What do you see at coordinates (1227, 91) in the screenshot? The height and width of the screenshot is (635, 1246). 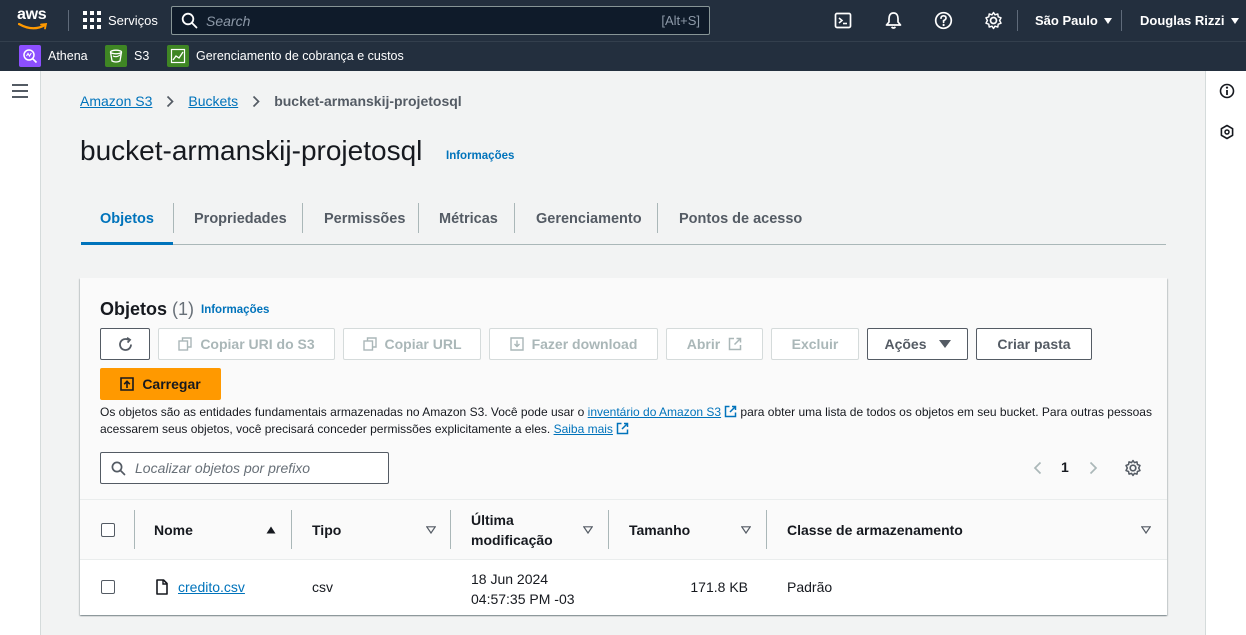 I see `info-icon` at bounding box center [1227, 91].